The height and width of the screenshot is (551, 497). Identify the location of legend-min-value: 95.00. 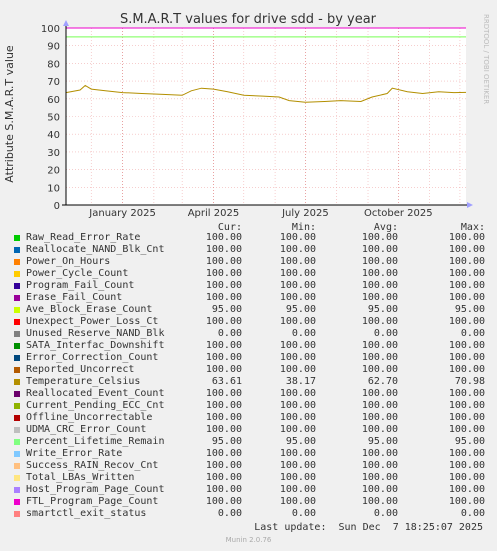
(300, 441).